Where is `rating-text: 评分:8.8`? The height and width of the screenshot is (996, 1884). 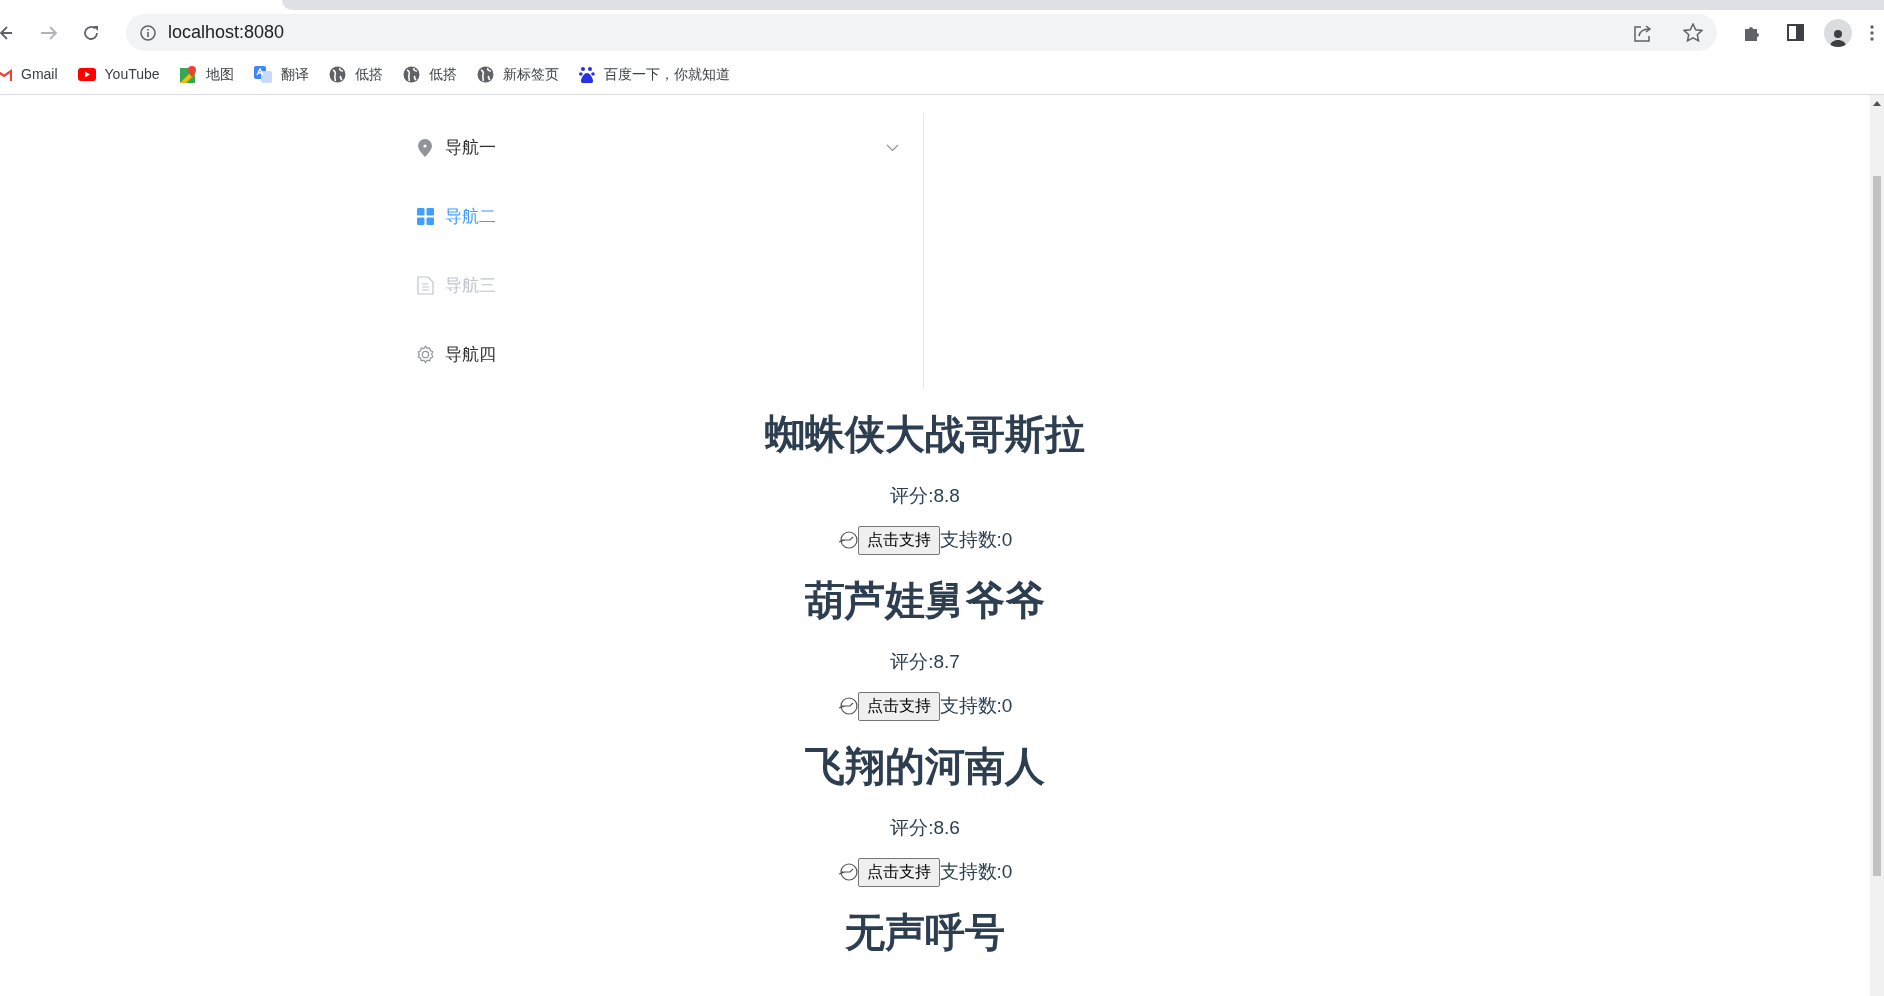 rating-text: 评分:8.8 is located at coordinates (925, 496).